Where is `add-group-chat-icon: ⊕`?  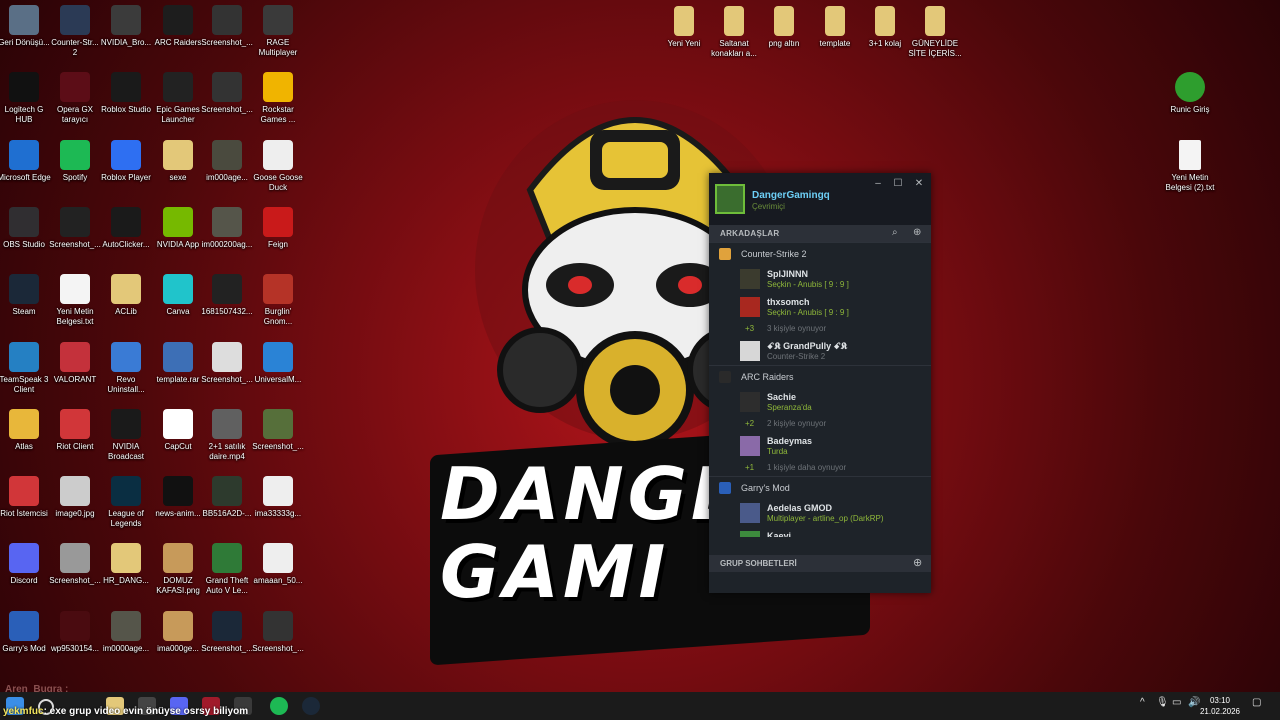 add-group-chat-icon: ⊕ is located at coordinates (917, 562).